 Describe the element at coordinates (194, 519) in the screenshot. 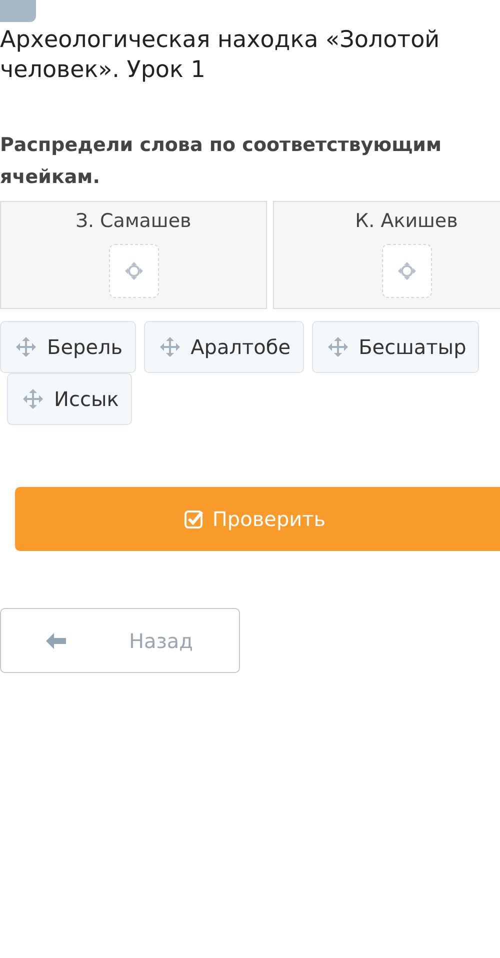

I see `checkbox-icon` at that location.